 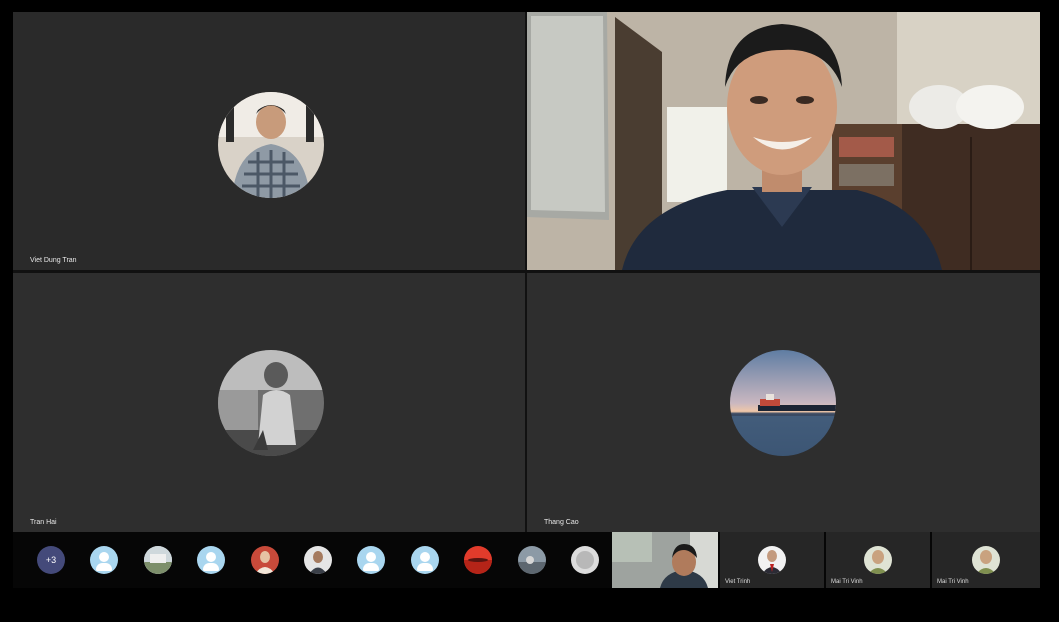 What do you see at coordinates (51, 560) in the screenshot?
I see `more-participants-badge: +3` at bounding box center [51, 560].